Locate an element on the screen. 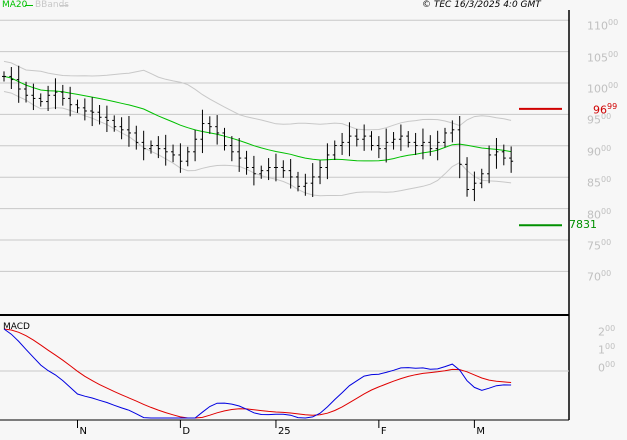 The height and width of the screenshot is (440, 627). support-label: 7831 is located at coordinates (583, 225).